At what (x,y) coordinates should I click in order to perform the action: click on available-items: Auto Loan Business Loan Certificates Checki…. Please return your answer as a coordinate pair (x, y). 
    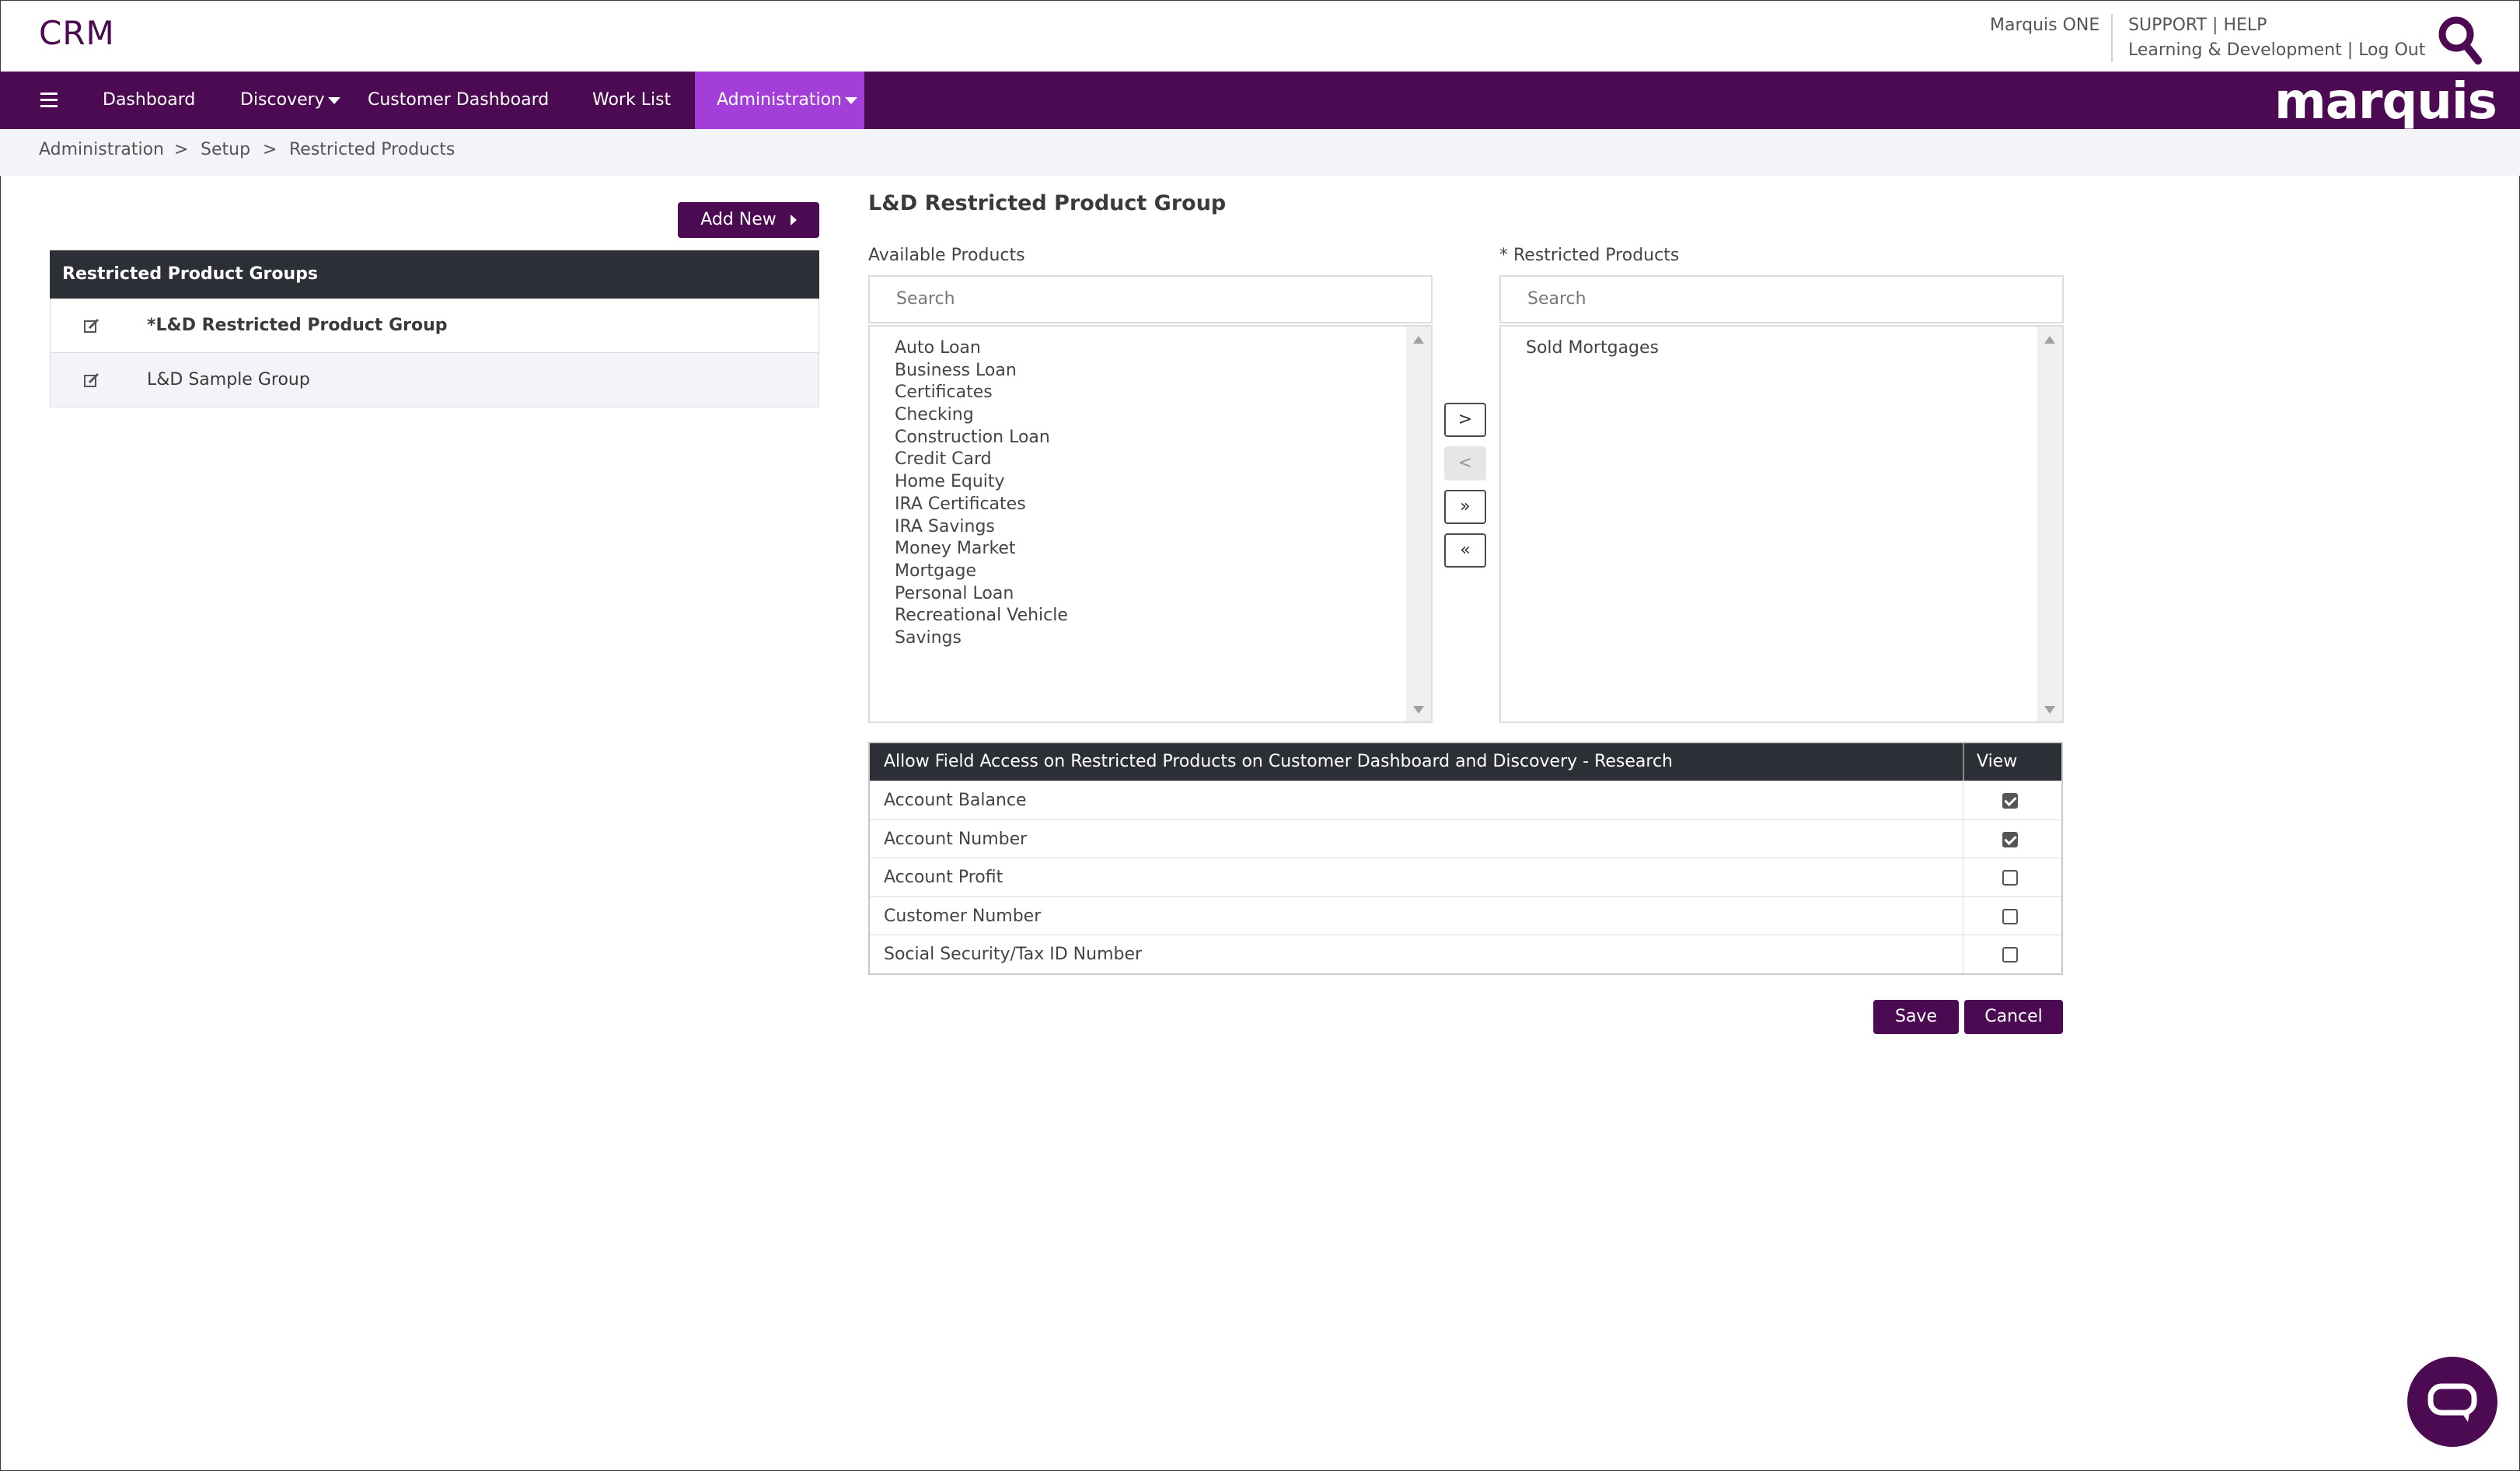
    Looking at the image, I should click on (982, 493).